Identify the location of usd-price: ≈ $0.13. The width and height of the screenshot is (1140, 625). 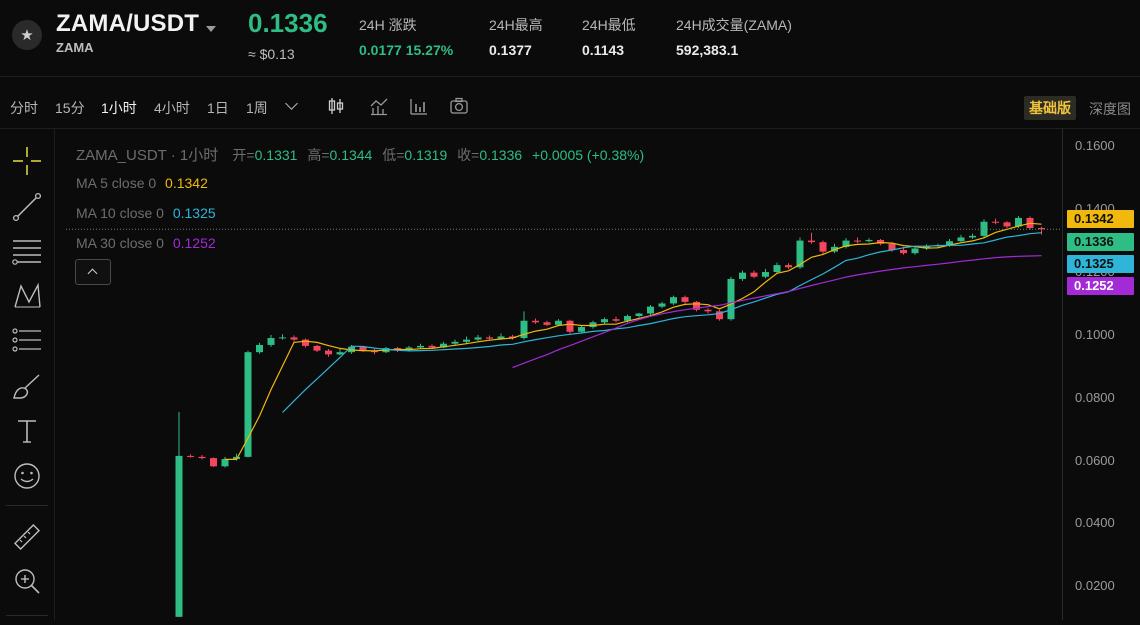
(271, 54).